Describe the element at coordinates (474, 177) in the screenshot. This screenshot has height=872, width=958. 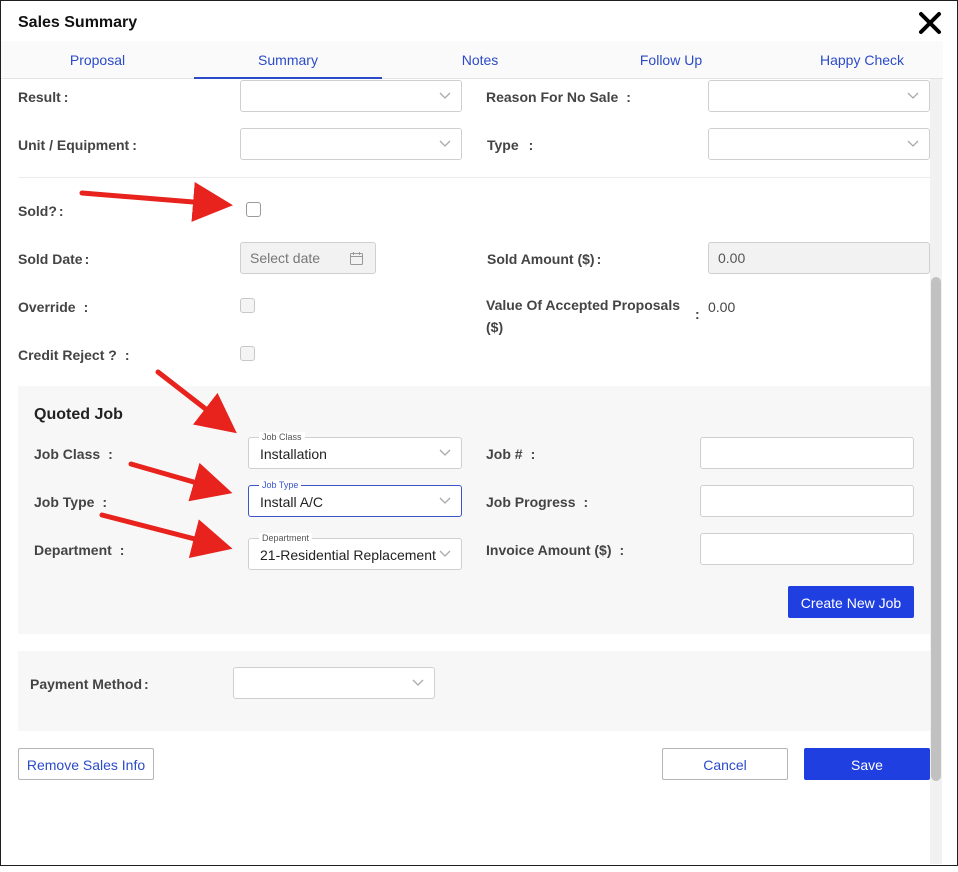
I see `section-divider` at that location.